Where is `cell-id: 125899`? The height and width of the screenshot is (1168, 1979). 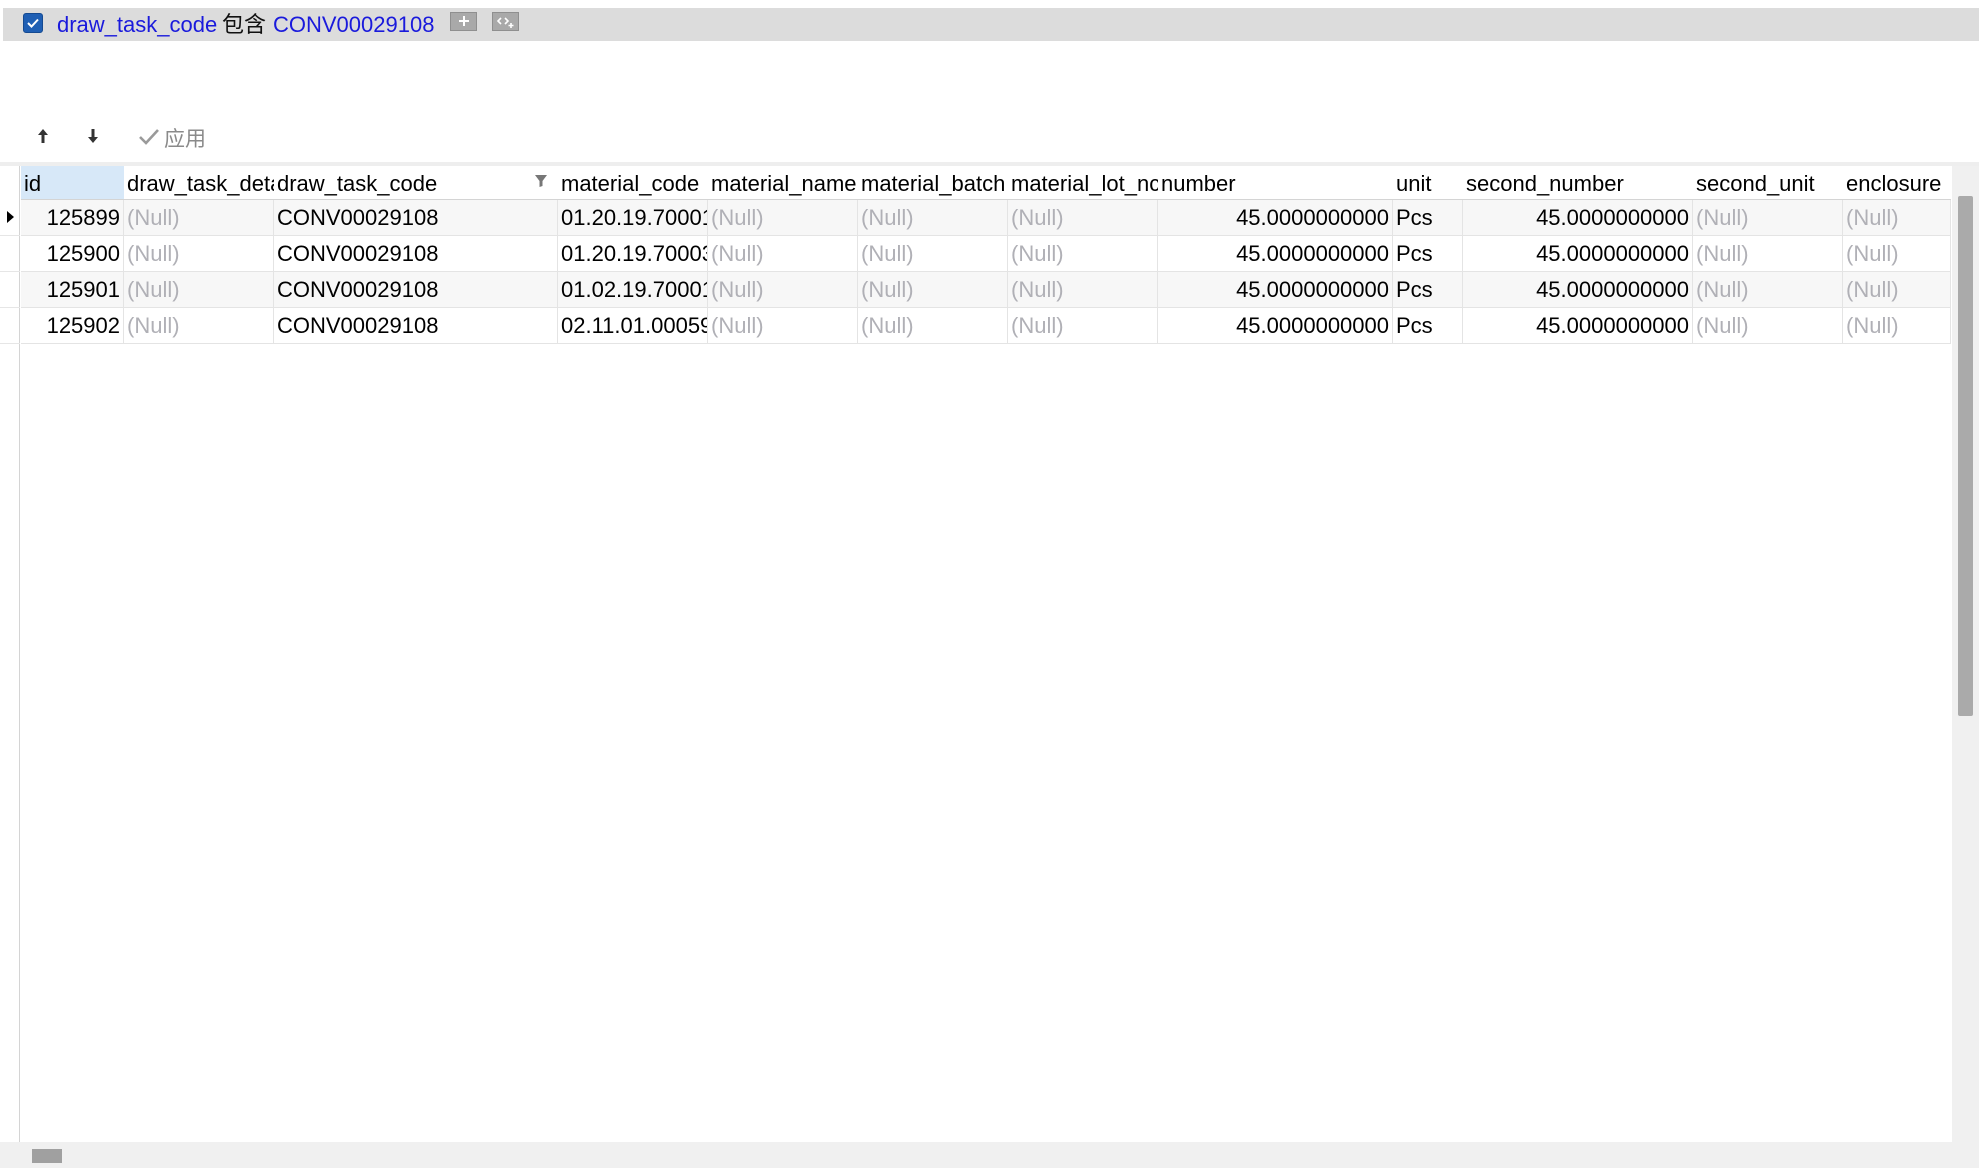
cell-id: 125899 is located at coordinates (72, 218).